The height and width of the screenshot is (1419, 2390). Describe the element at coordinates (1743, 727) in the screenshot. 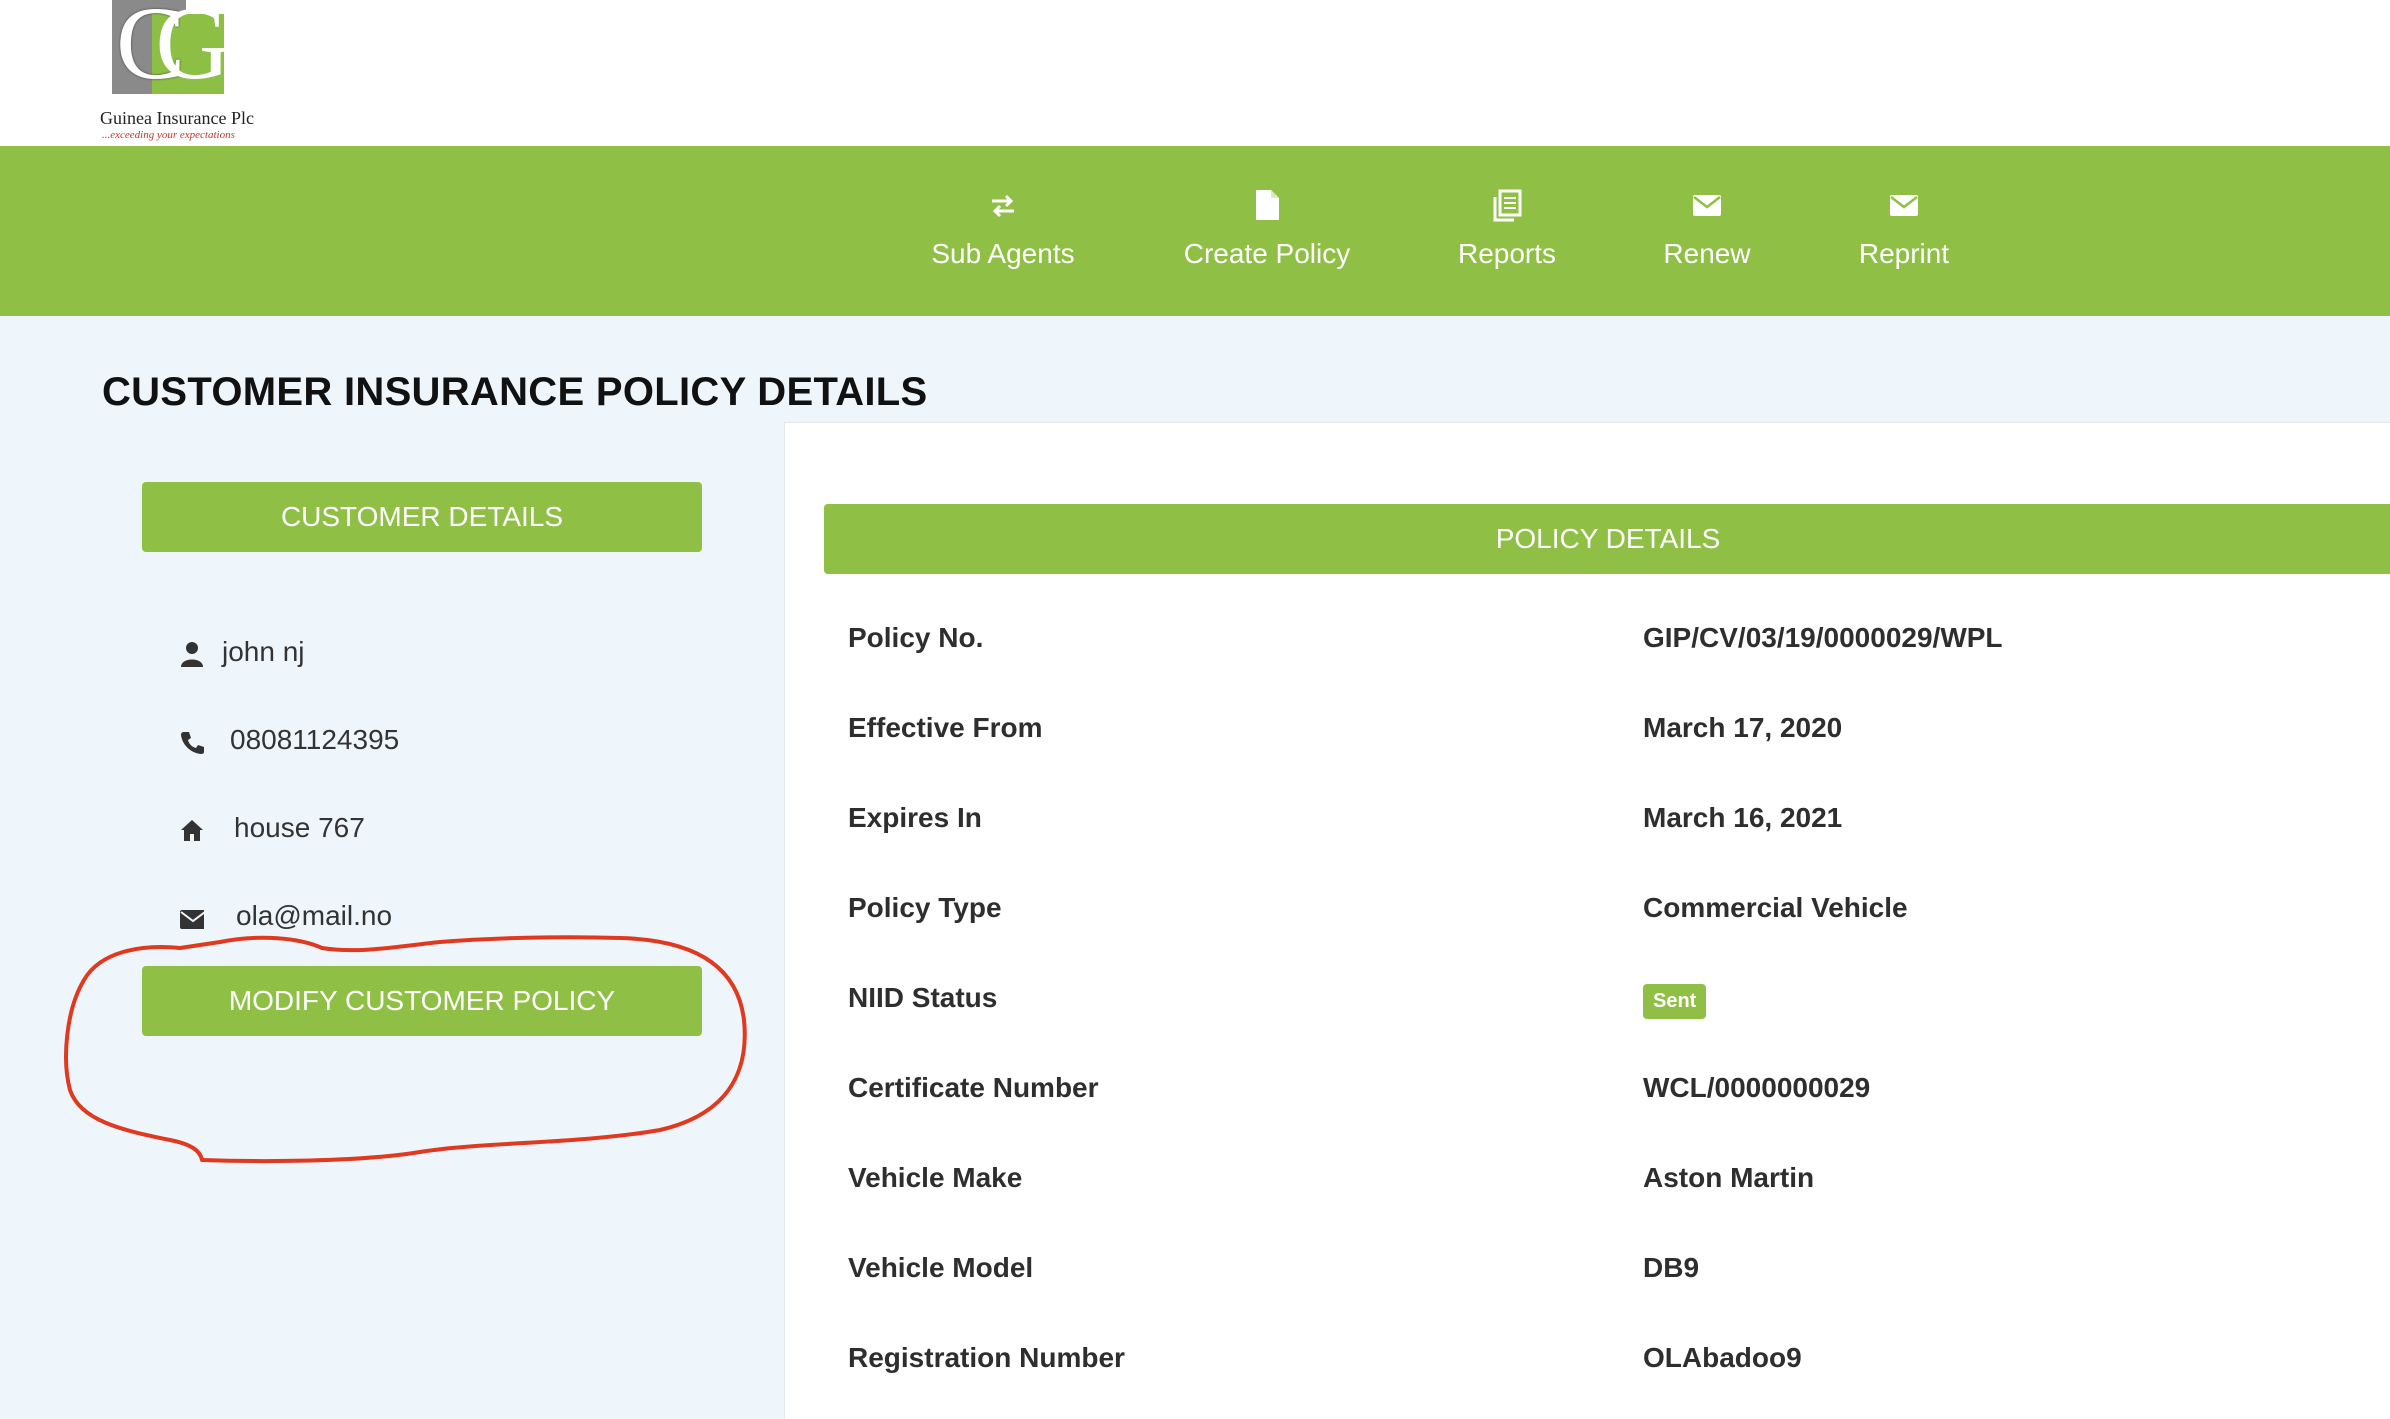

I see `effective-from-value: March 17, 2020` at that location.